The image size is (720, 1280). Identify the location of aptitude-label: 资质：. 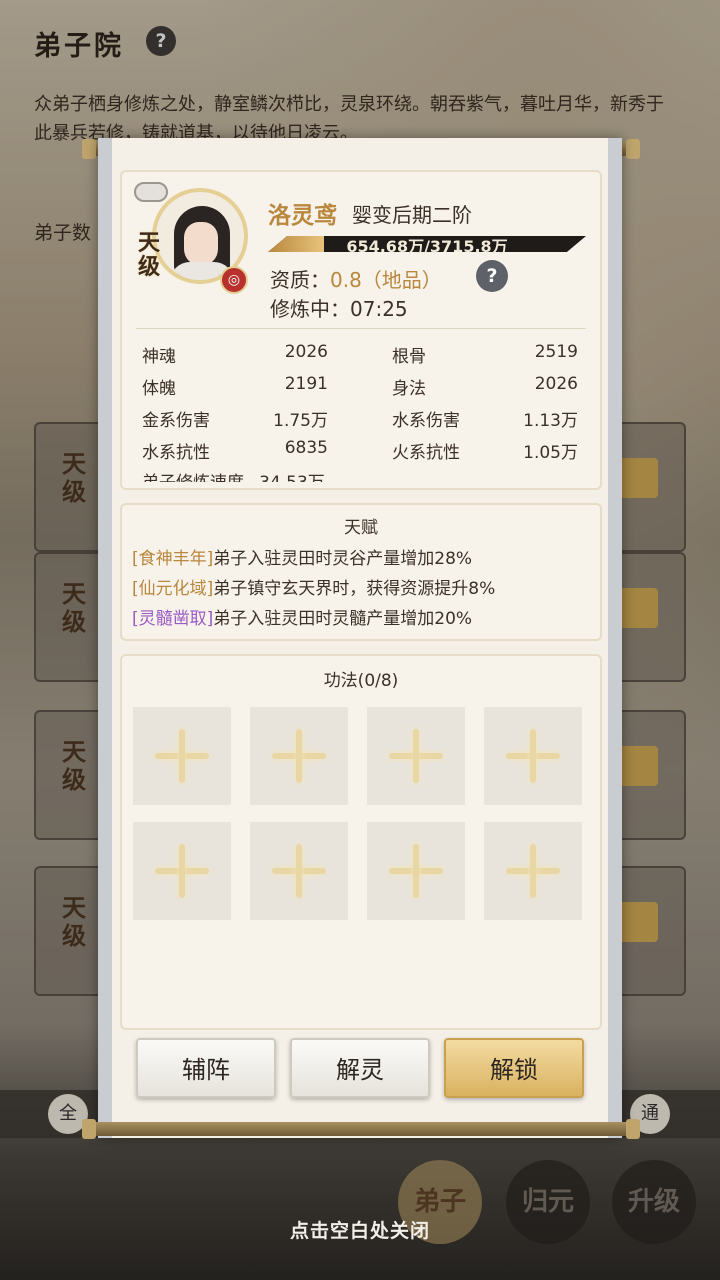
(300, 280).